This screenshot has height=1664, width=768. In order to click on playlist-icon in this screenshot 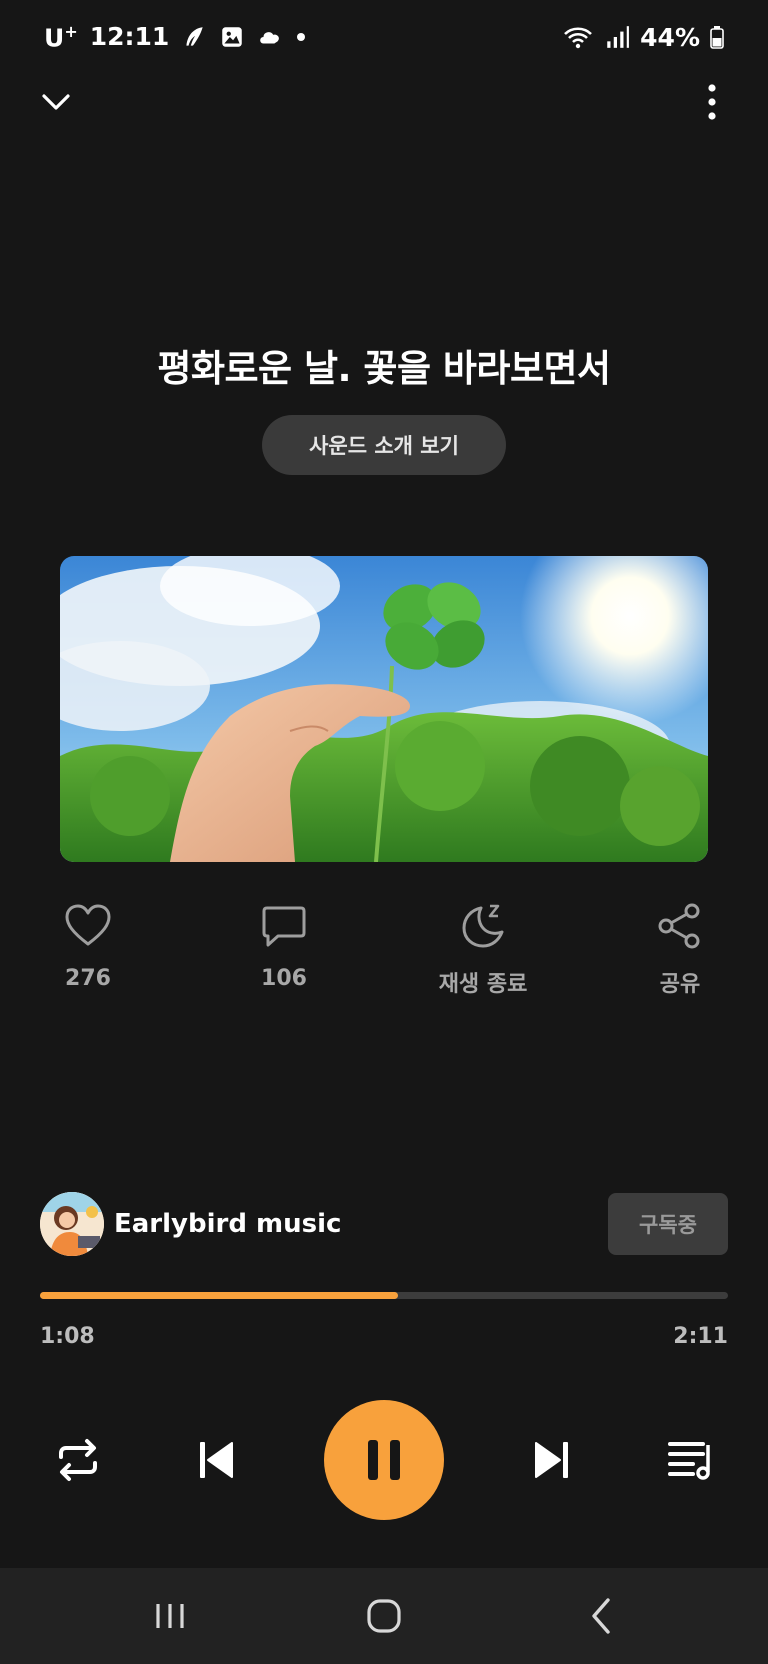, I will do `click(689, 1461)`.